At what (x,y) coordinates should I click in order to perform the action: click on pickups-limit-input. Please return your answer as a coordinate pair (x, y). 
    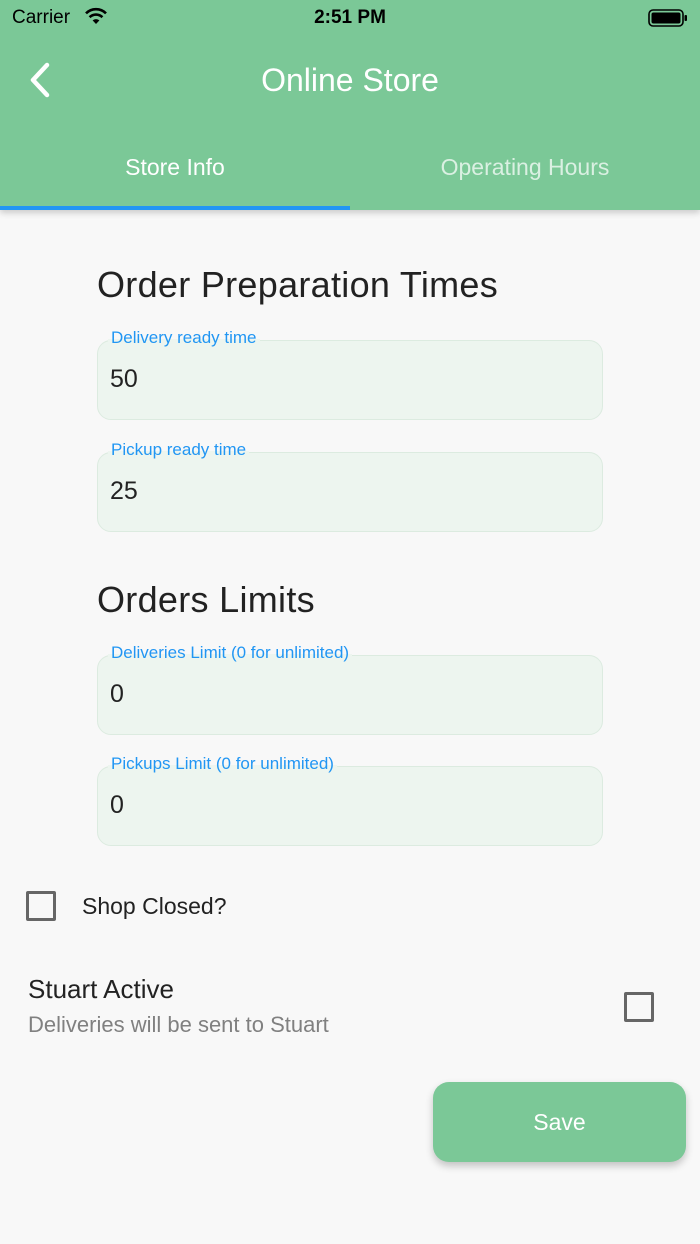
    Looking at the image, I should click on (345, 805).